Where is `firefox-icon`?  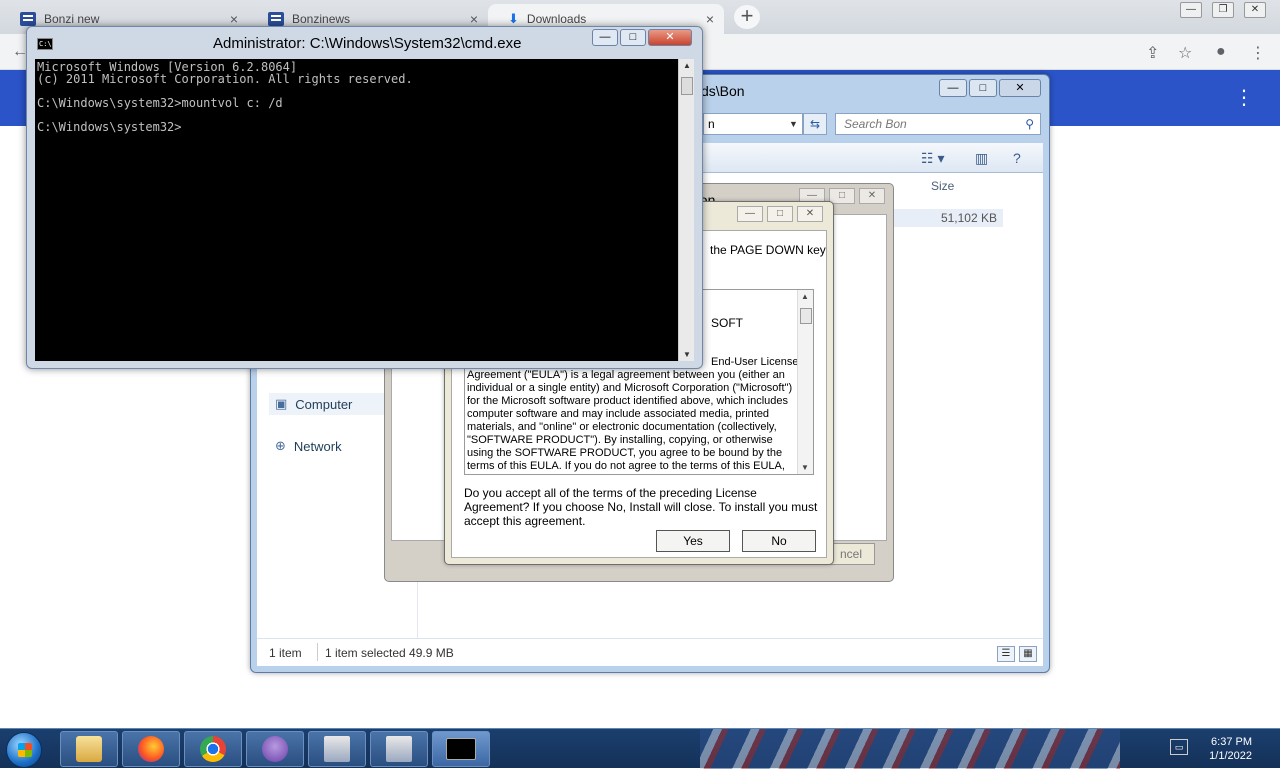
firefox-icon is located at coordinates (151, 749).